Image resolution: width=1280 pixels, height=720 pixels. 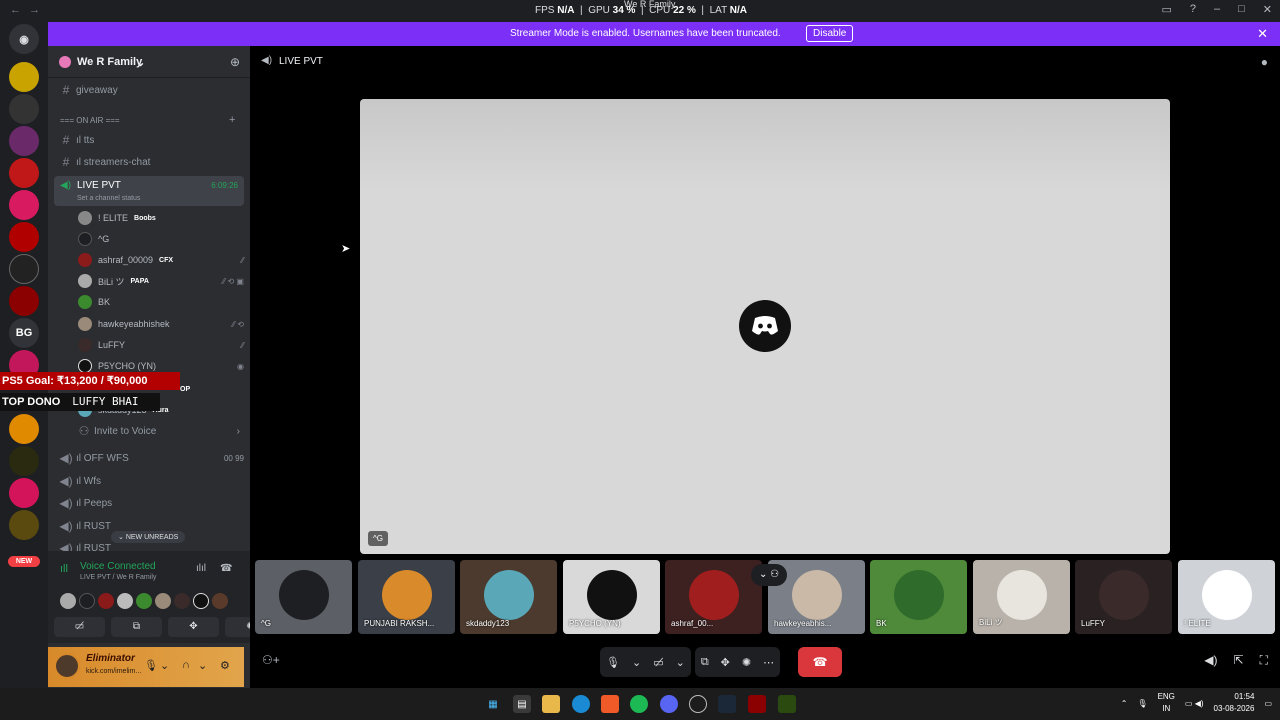 What do you see at coordinates (611, 597) in the screenshot?
I see `participant-tile: P5YCHO (YN)` at bounding box center [611, 597].